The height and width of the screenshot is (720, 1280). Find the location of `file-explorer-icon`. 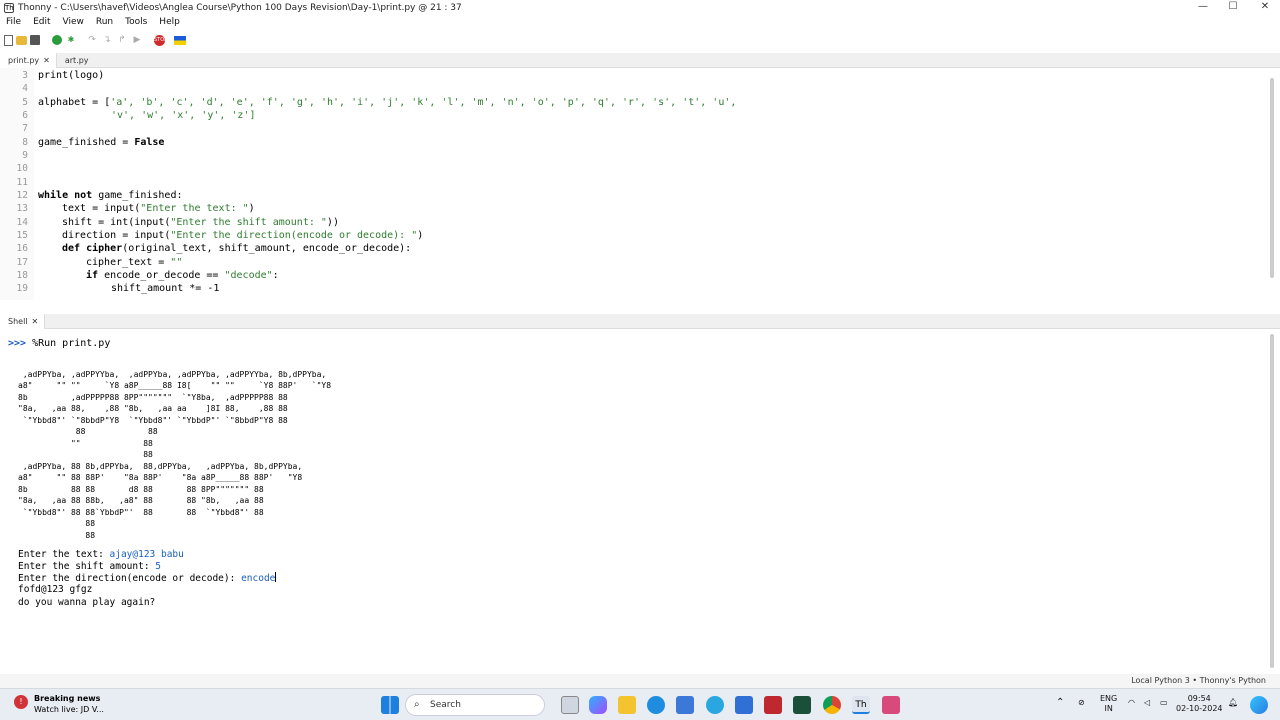

file-explorer-icon is located at coordinates (627, 705).